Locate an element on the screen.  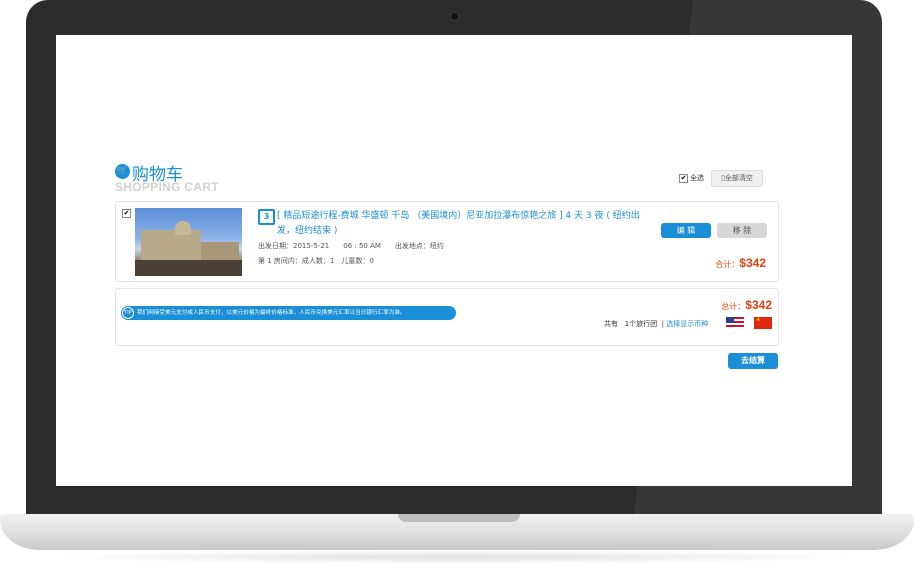
edit-button: 编 辑 is located at coordinates (686, 230).